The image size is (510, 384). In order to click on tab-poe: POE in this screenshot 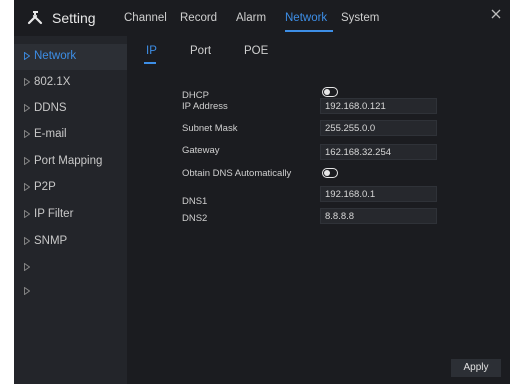, I will do `click(256, 51)`.